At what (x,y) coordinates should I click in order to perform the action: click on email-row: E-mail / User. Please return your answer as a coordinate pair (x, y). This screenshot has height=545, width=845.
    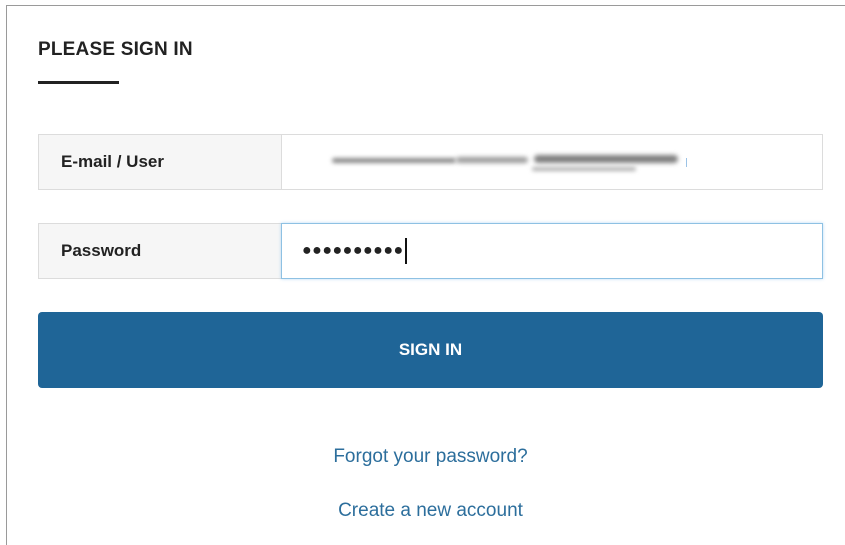
    Looking at the image, I should click on (430, 162).